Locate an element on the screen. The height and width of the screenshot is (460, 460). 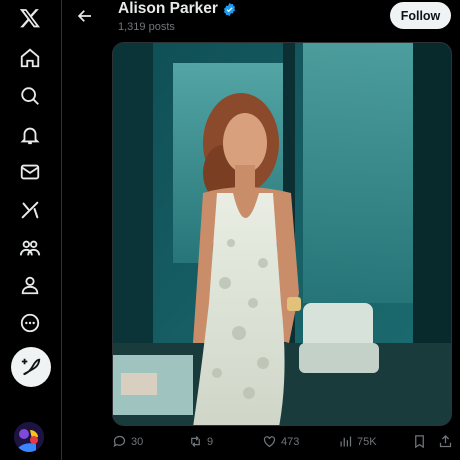
arrow-left-icon is located at coordinates (84, 16).